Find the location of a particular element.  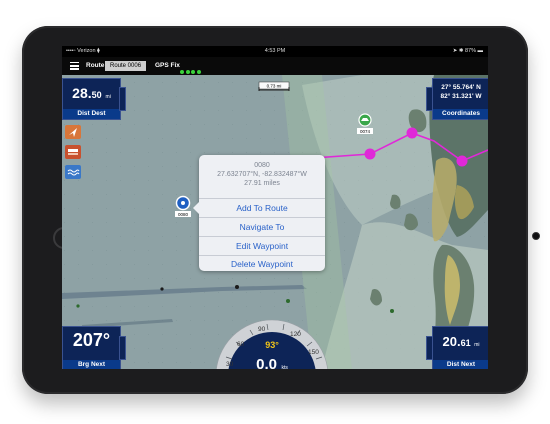

scale-bar-label: 0.73 mi is located at coordinates (274, 86).